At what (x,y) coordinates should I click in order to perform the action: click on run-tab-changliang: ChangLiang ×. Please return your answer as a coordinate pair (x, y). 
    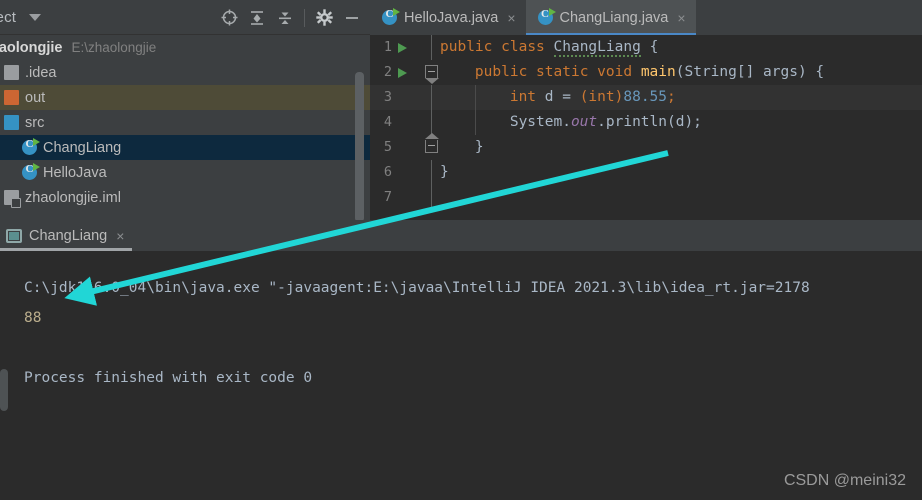
    Looking at the image, I should click on (66, 235).